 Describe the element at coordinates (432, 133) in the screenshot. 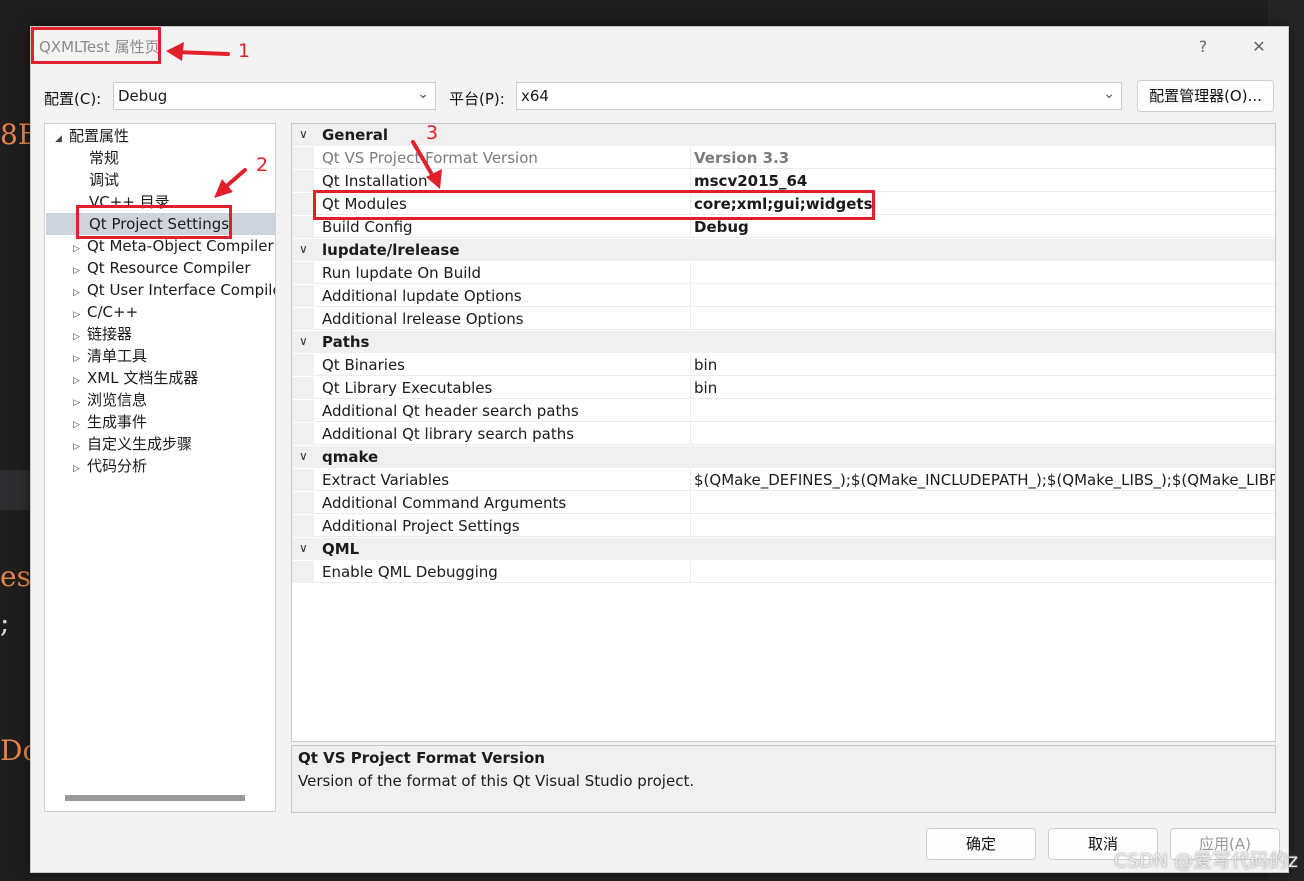

I see `annotation-number: 3` at that location.